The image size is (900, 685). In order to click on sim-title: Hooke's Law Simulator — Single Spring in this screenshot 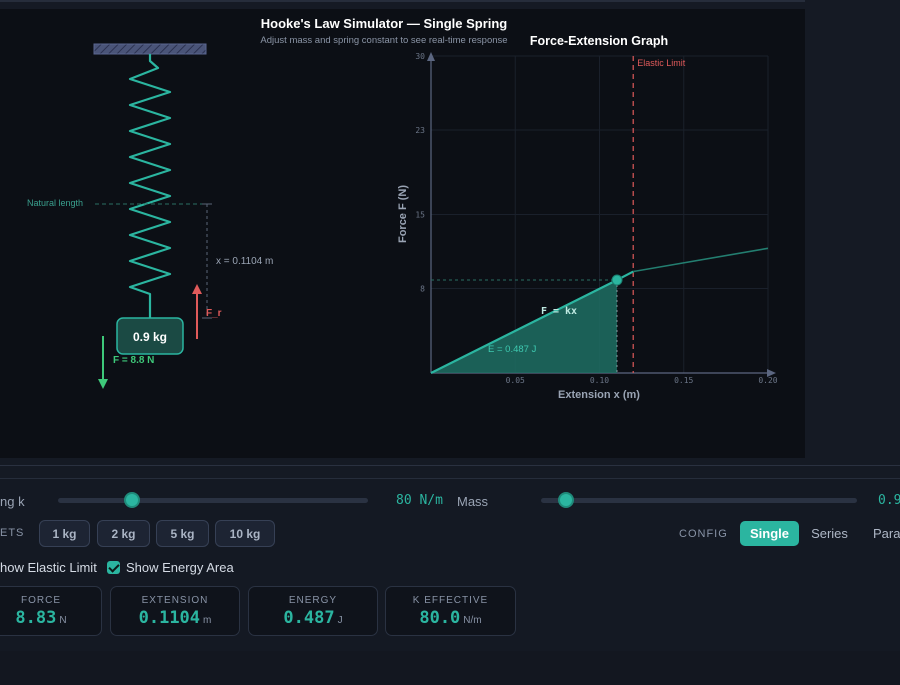, I will do `click(384, 23)`.